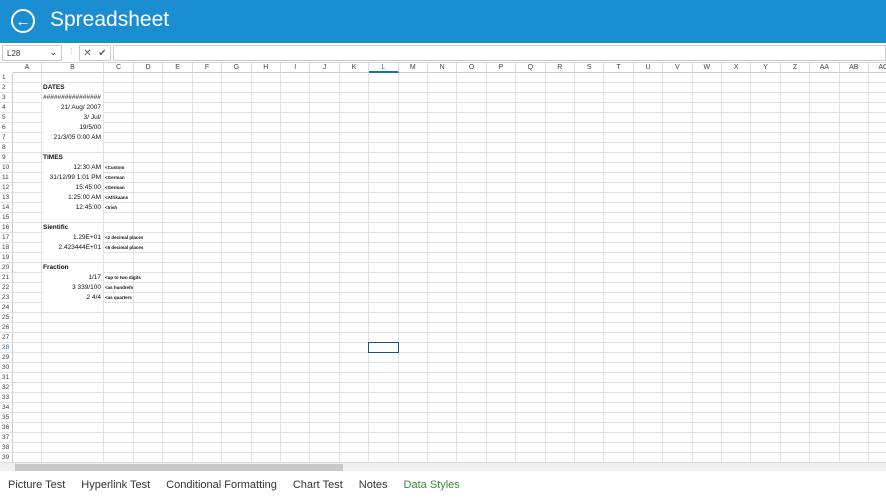 Image resolution: width=886 pixels, height=498 pixels. Describe the element at coordinates (6, 118) in the screenshot. I see `row-header-5: 5` at that location.